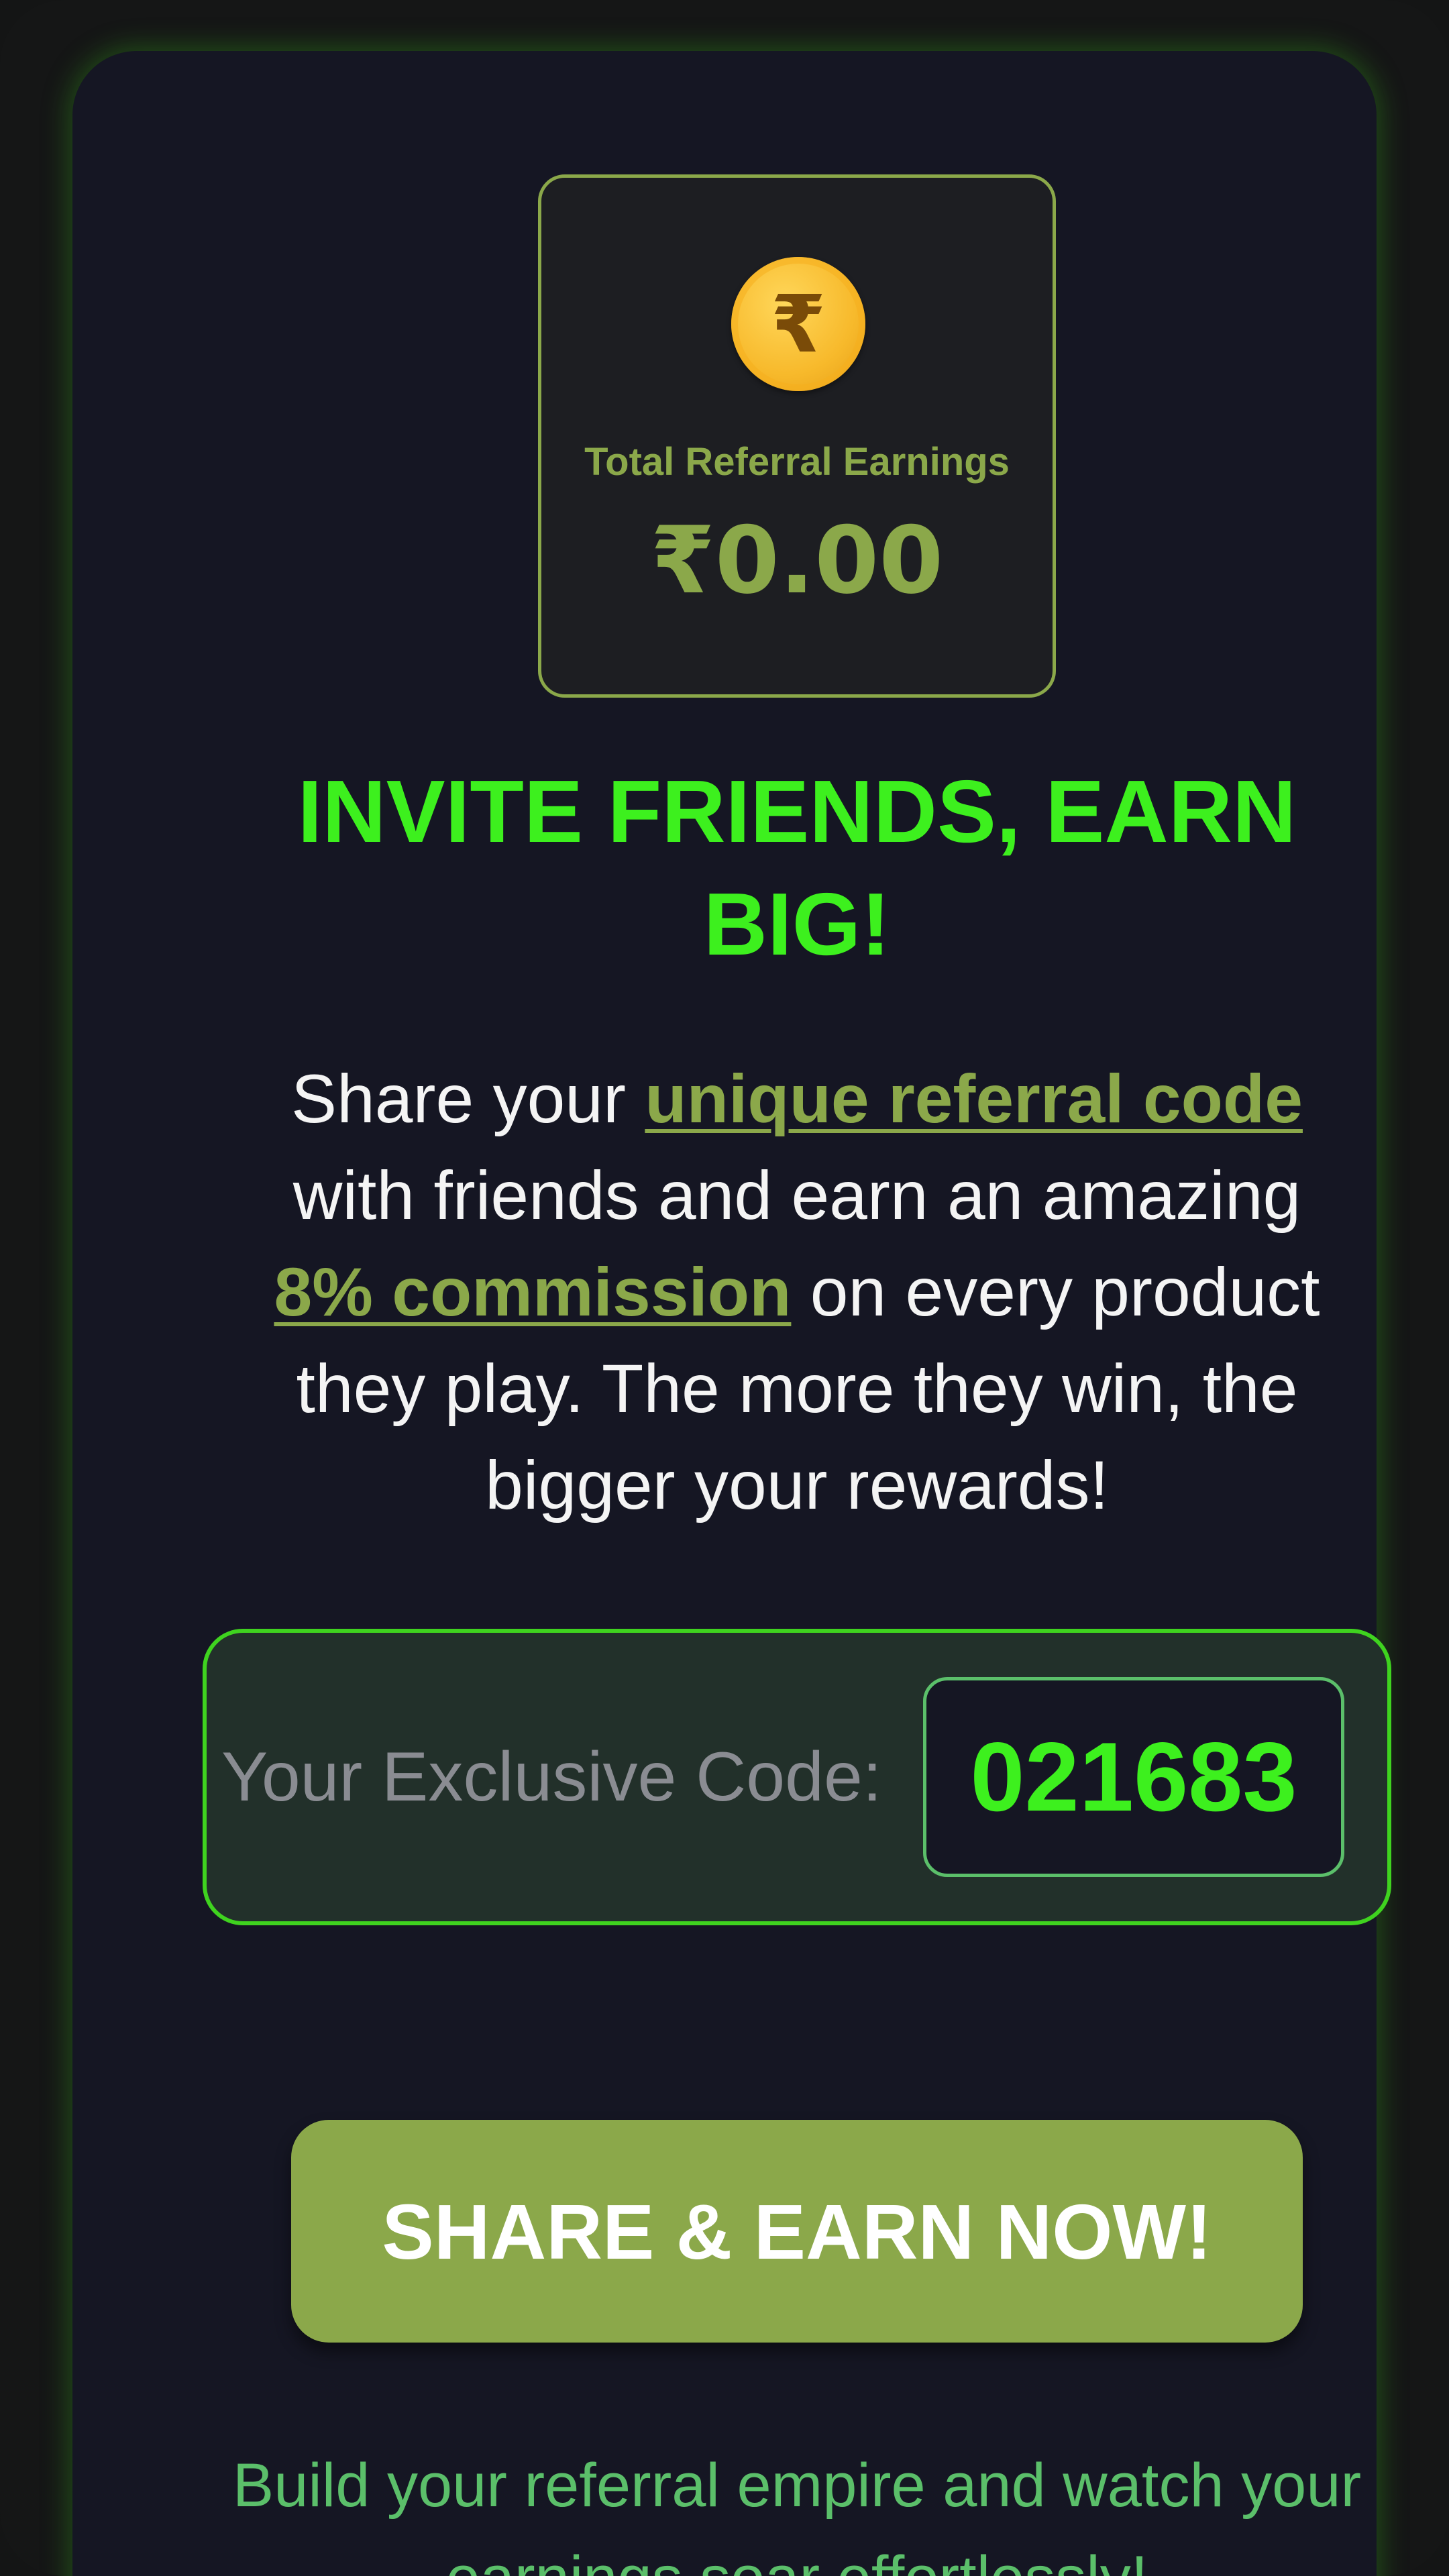  What do you see at coordinates (796, 1195) in the screenshot?
I see `description-text-2: with friends and earn an amazing` at bounding box center [796, 1195].